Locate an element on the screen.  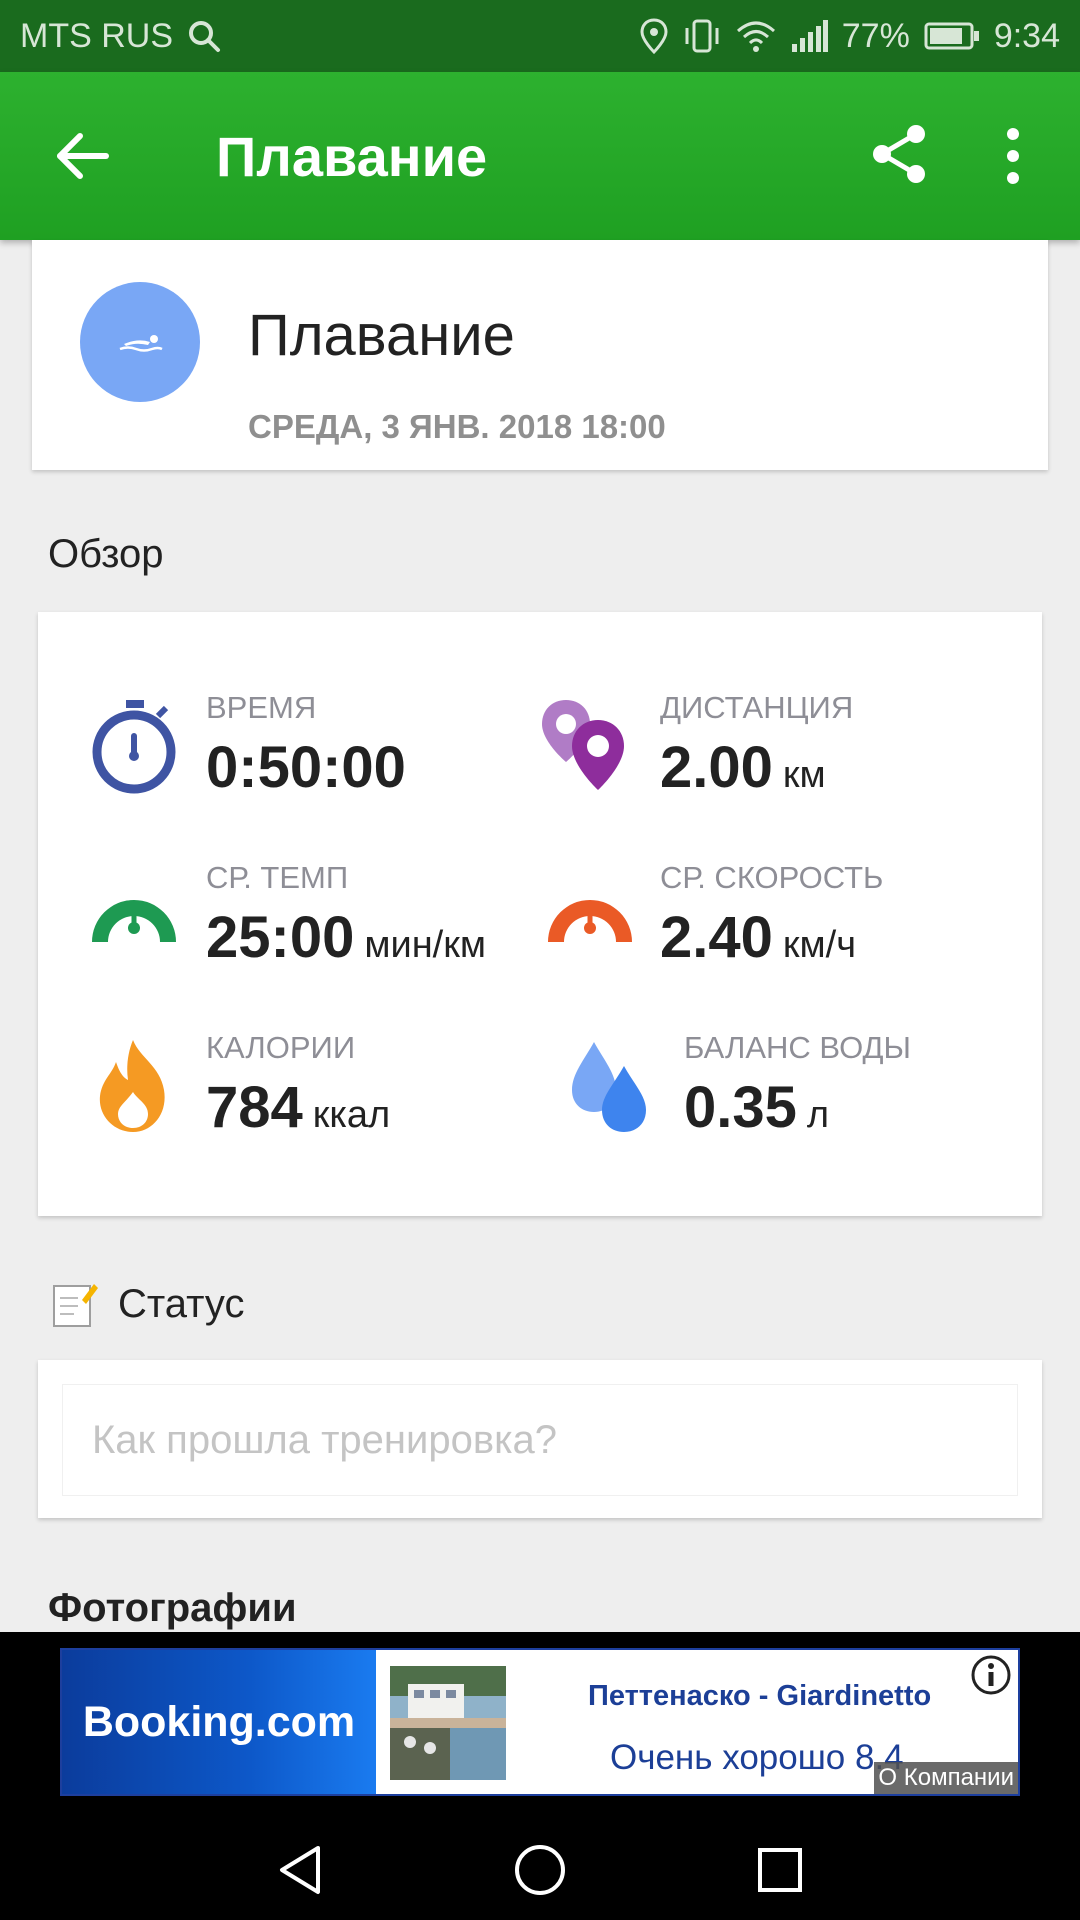
recents-nav-icon is located at coordinates (780, 1870).